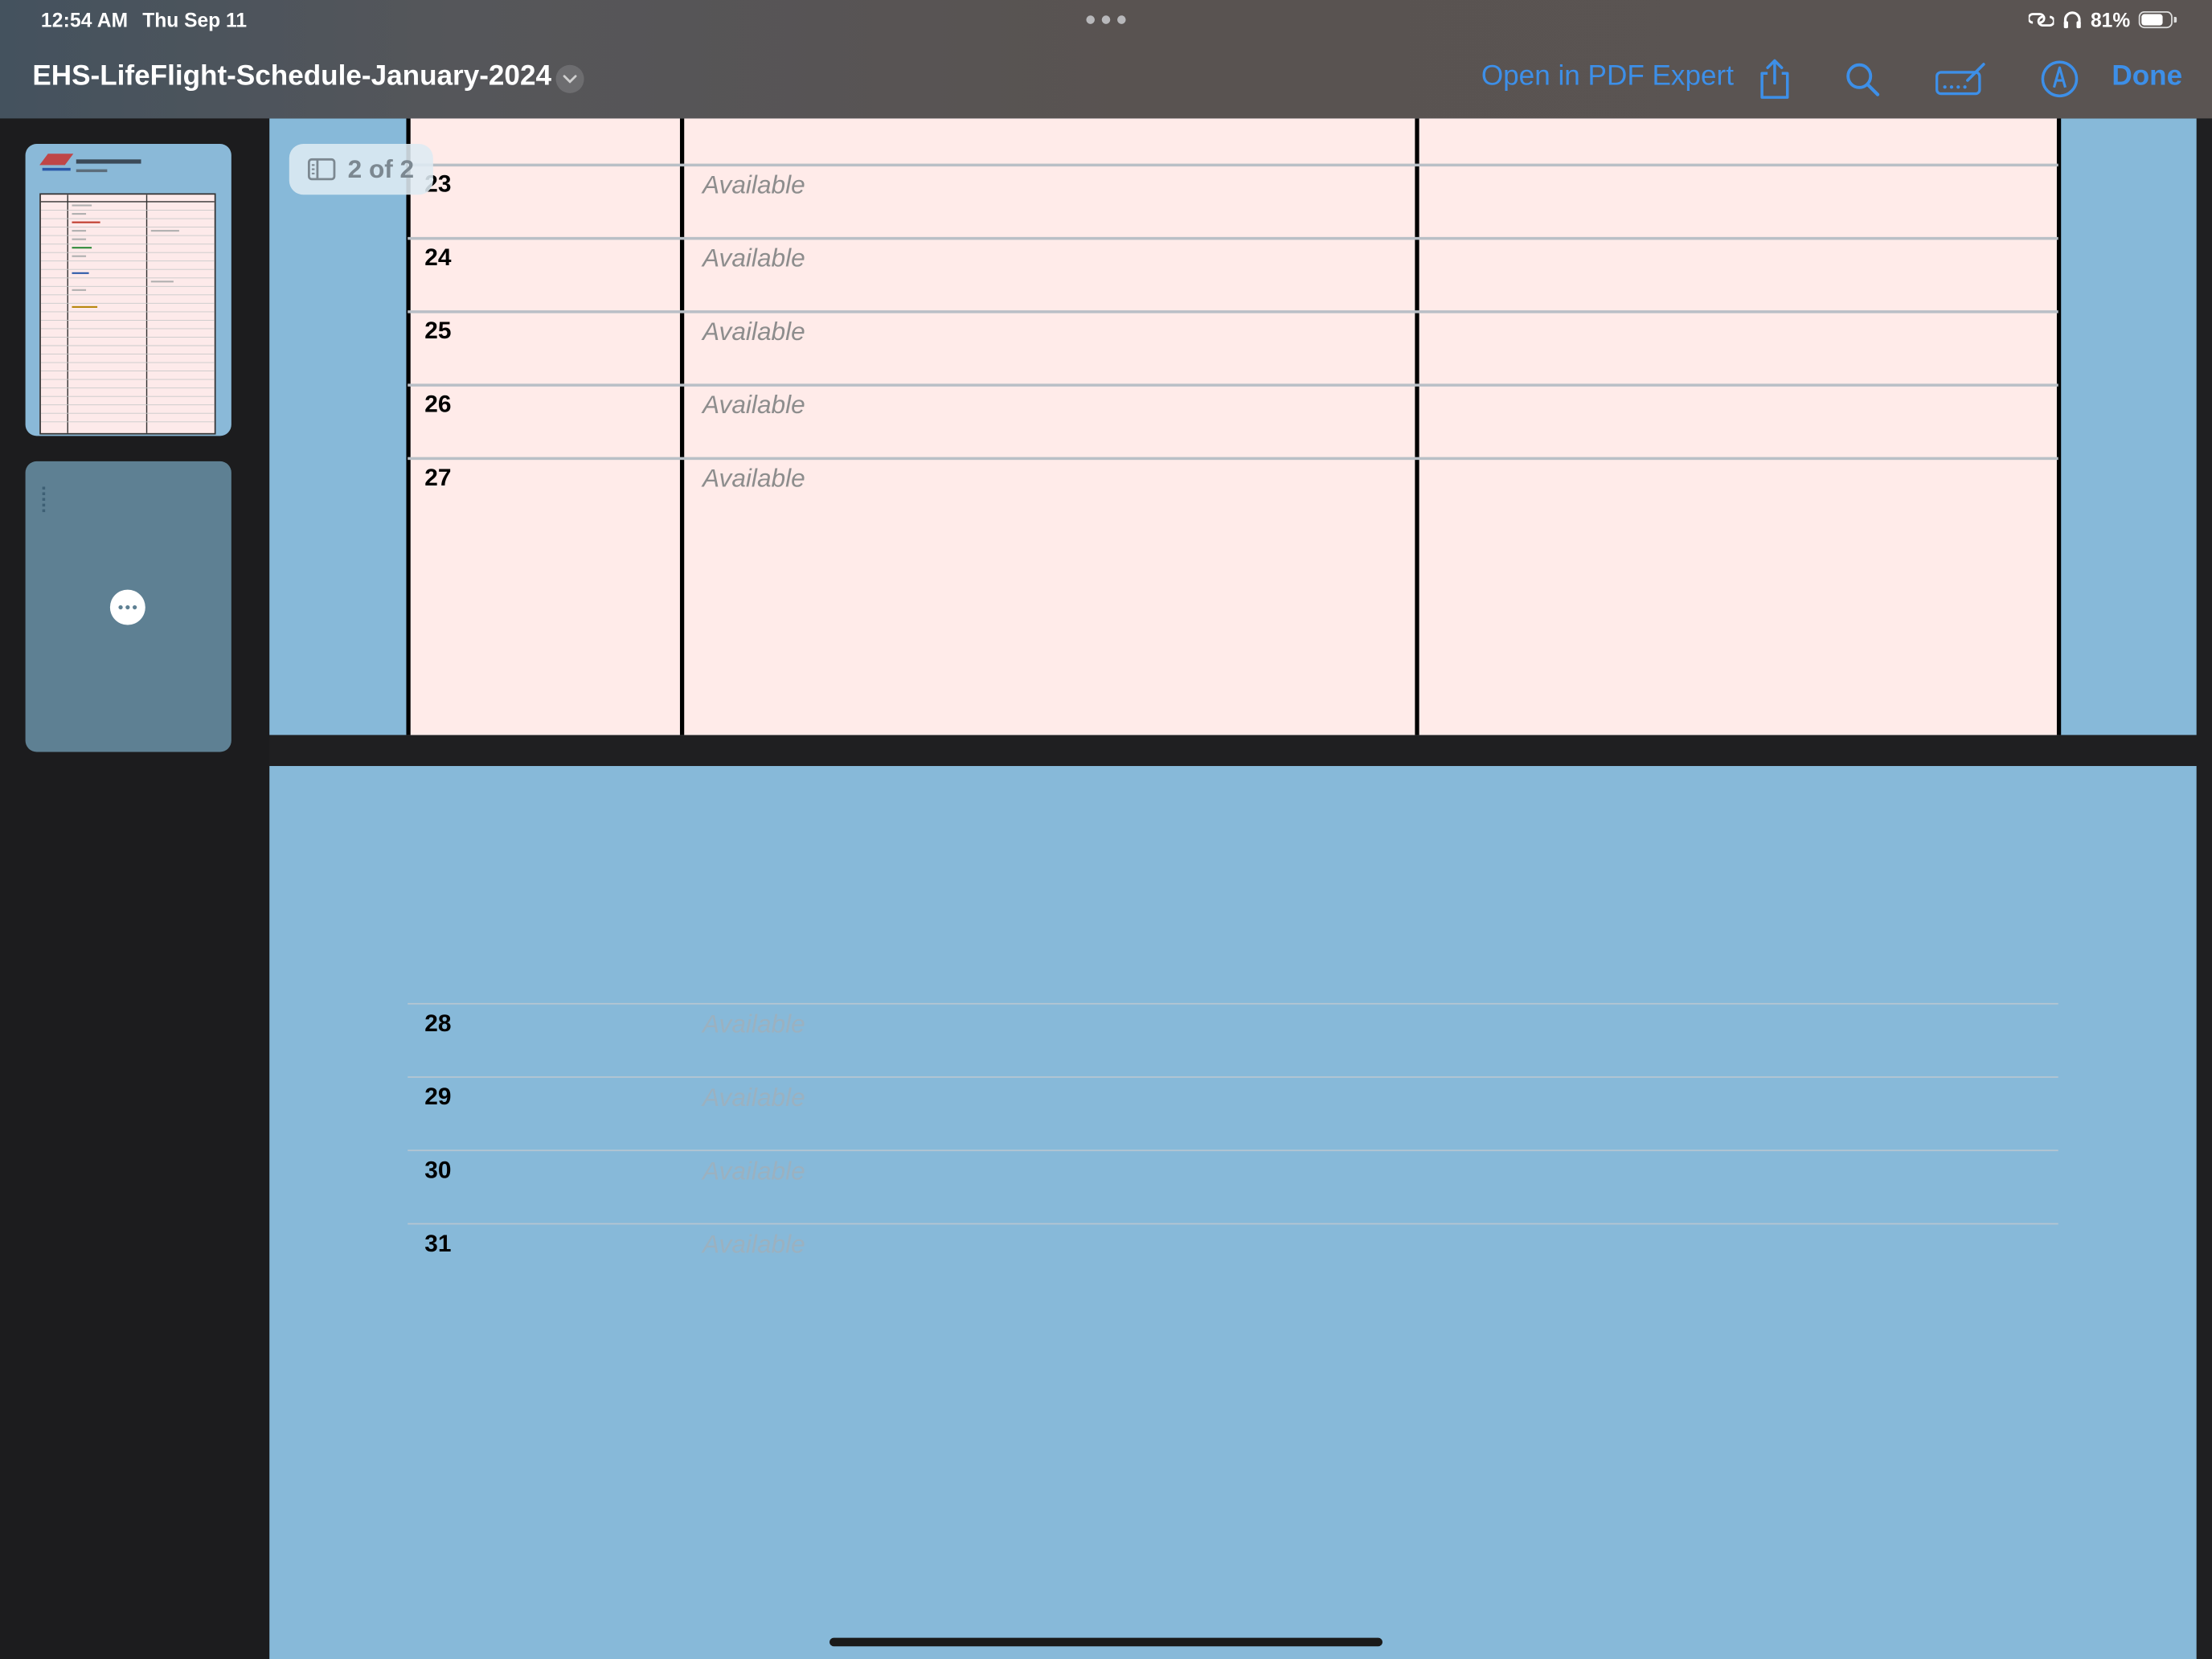 The height and width of the screenshot is (1659, 2212). What do you see at coordinates (1607, 76) in the screenshot?
I see `open-in-pdf-expert-button: Open in PDF Expert` at bounding box center [1607, 76].